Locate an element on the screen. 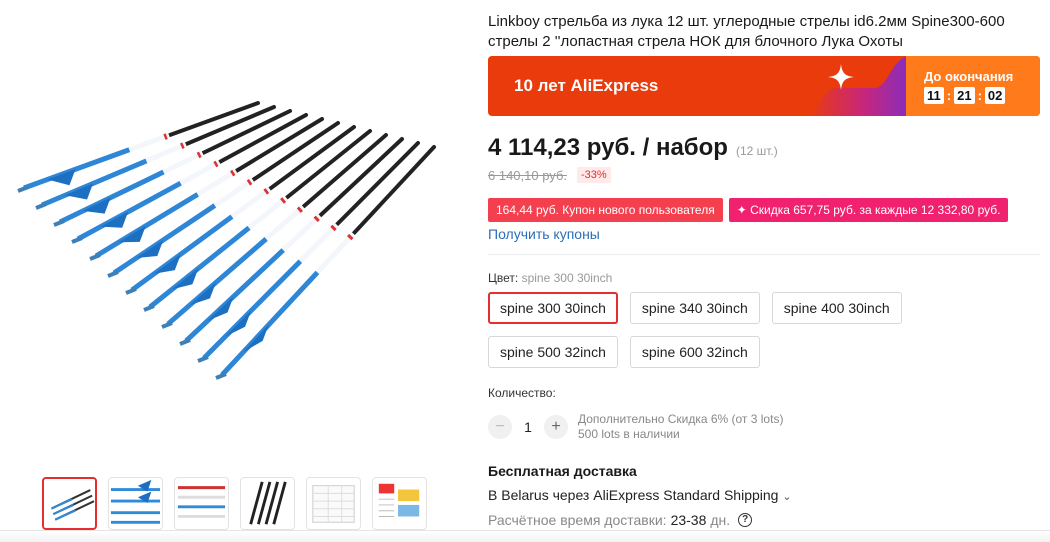  discount-badge: -33% is located at coordinates (594, 175).